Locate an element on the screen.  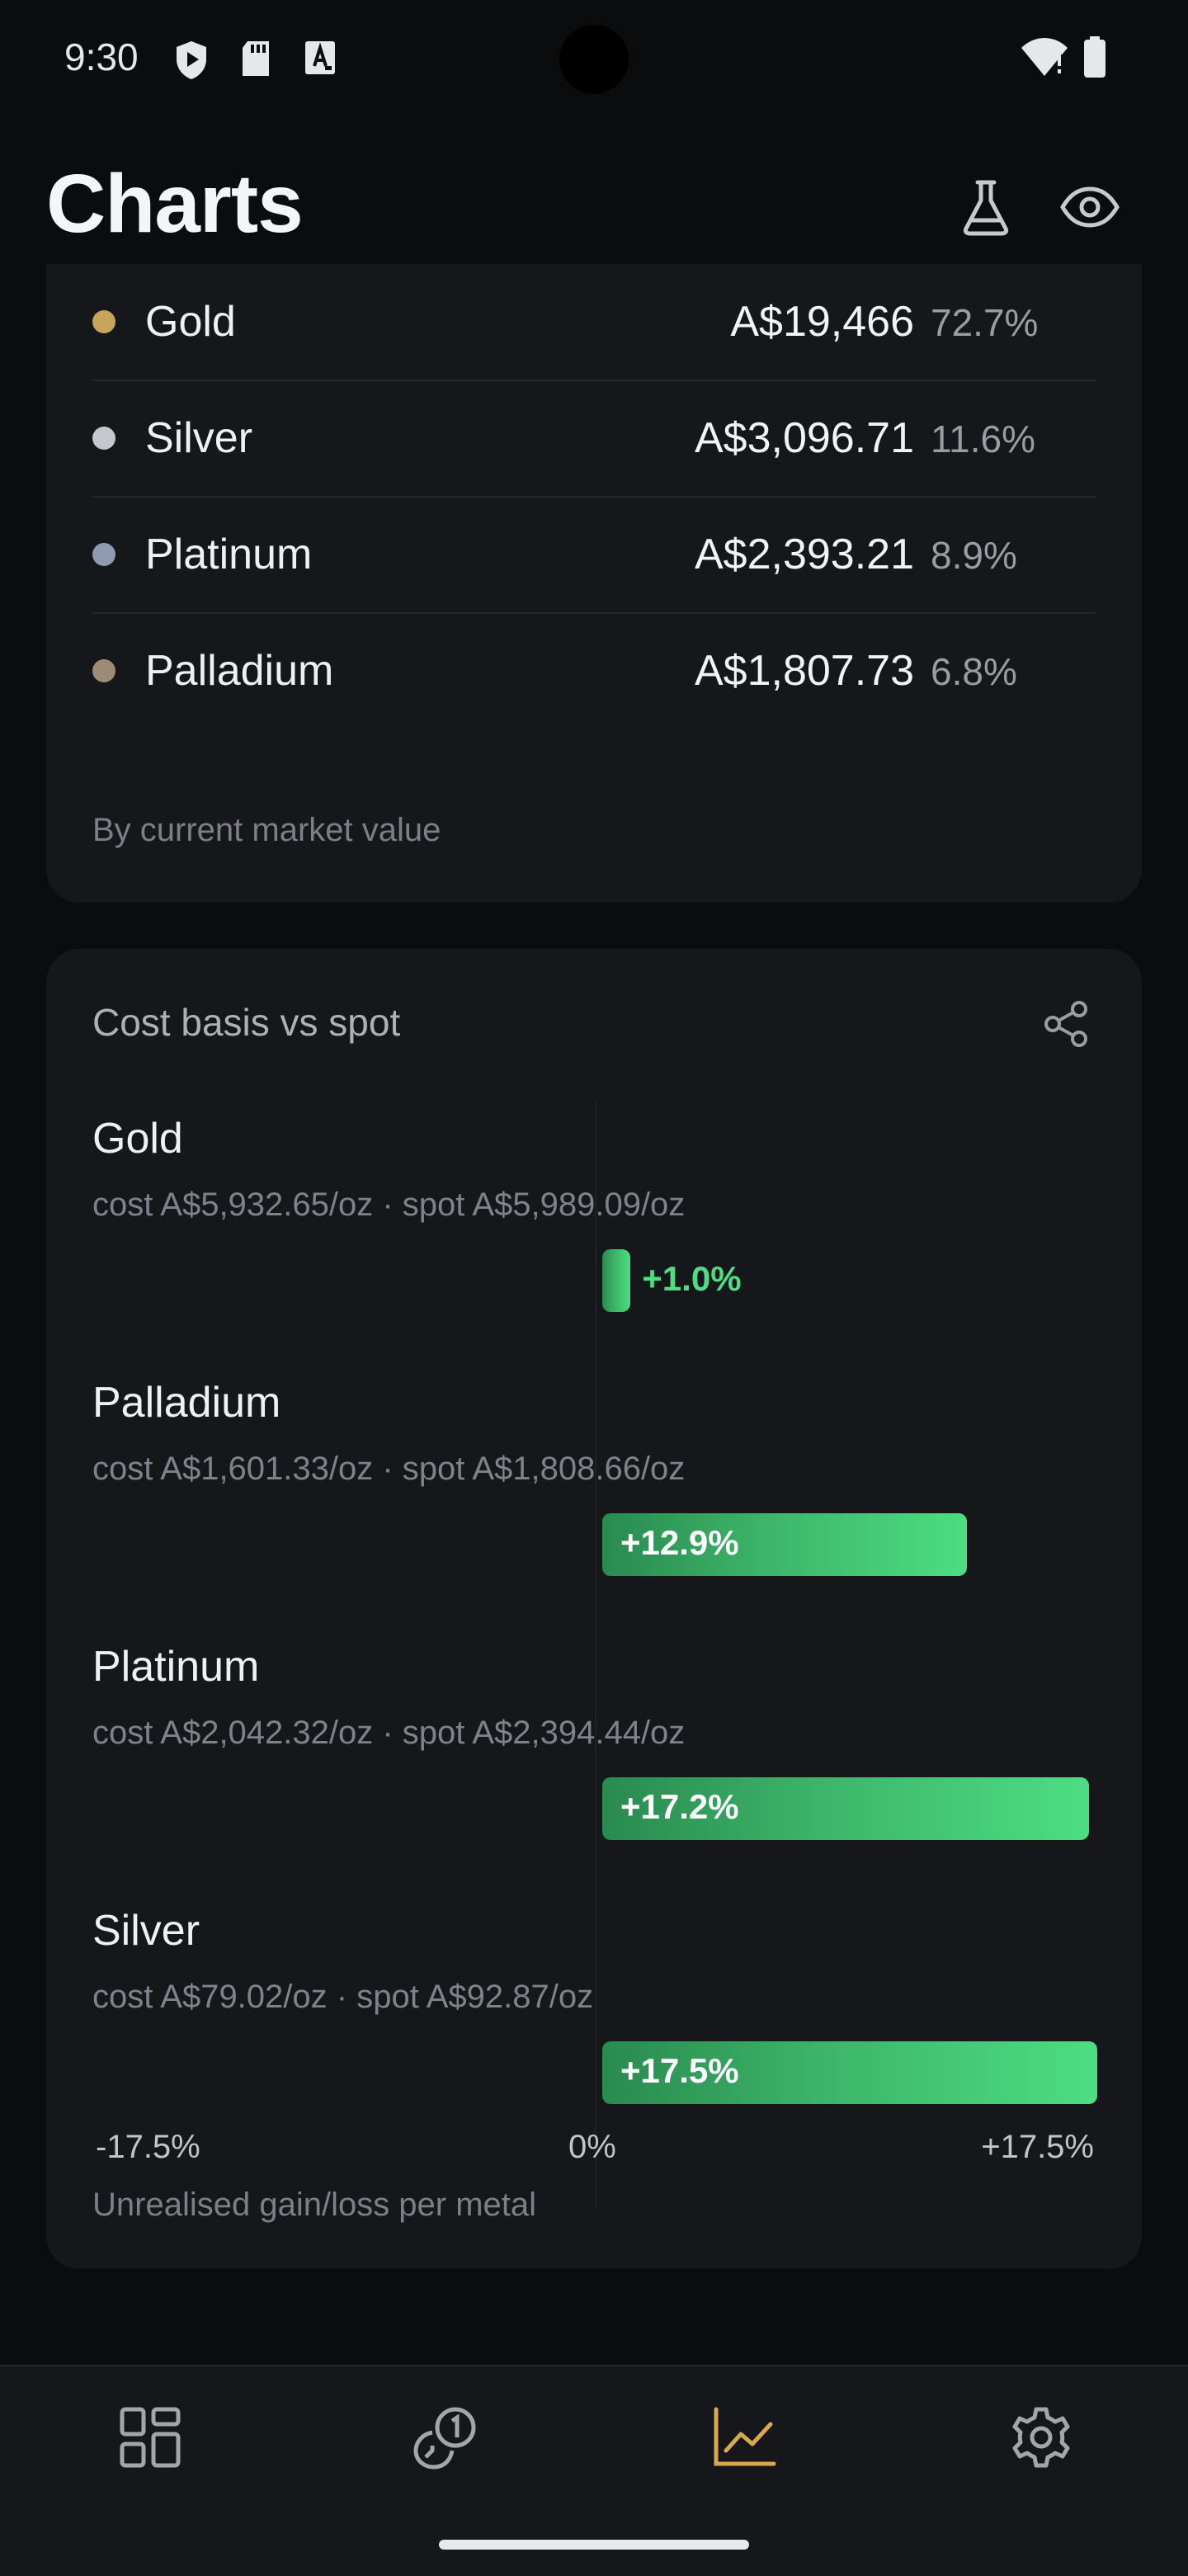
home-indicator is located at coordinates (594, 2545).